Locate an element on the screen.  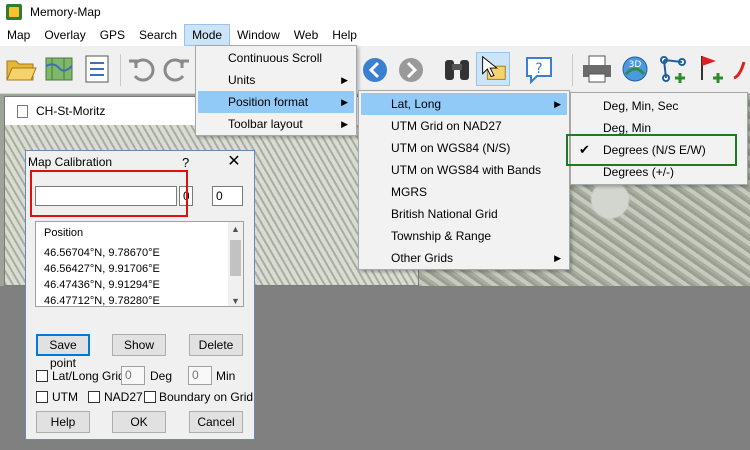
menu-item-label: Deg, Min, Sec is located at coordinates (641, 106).